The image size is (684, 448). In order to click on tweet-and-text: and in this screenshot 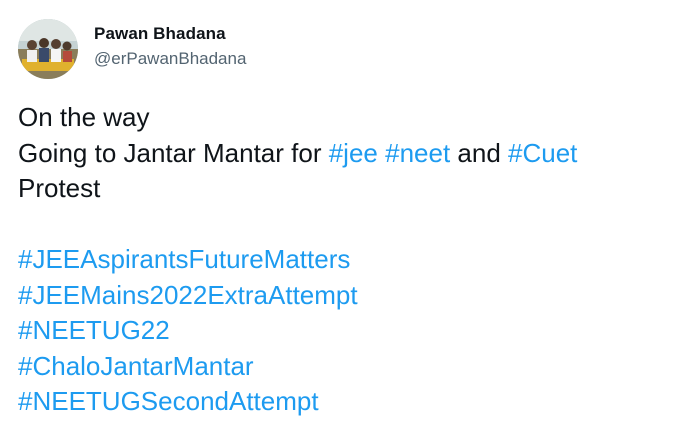, I will do `click(479, 152)`.